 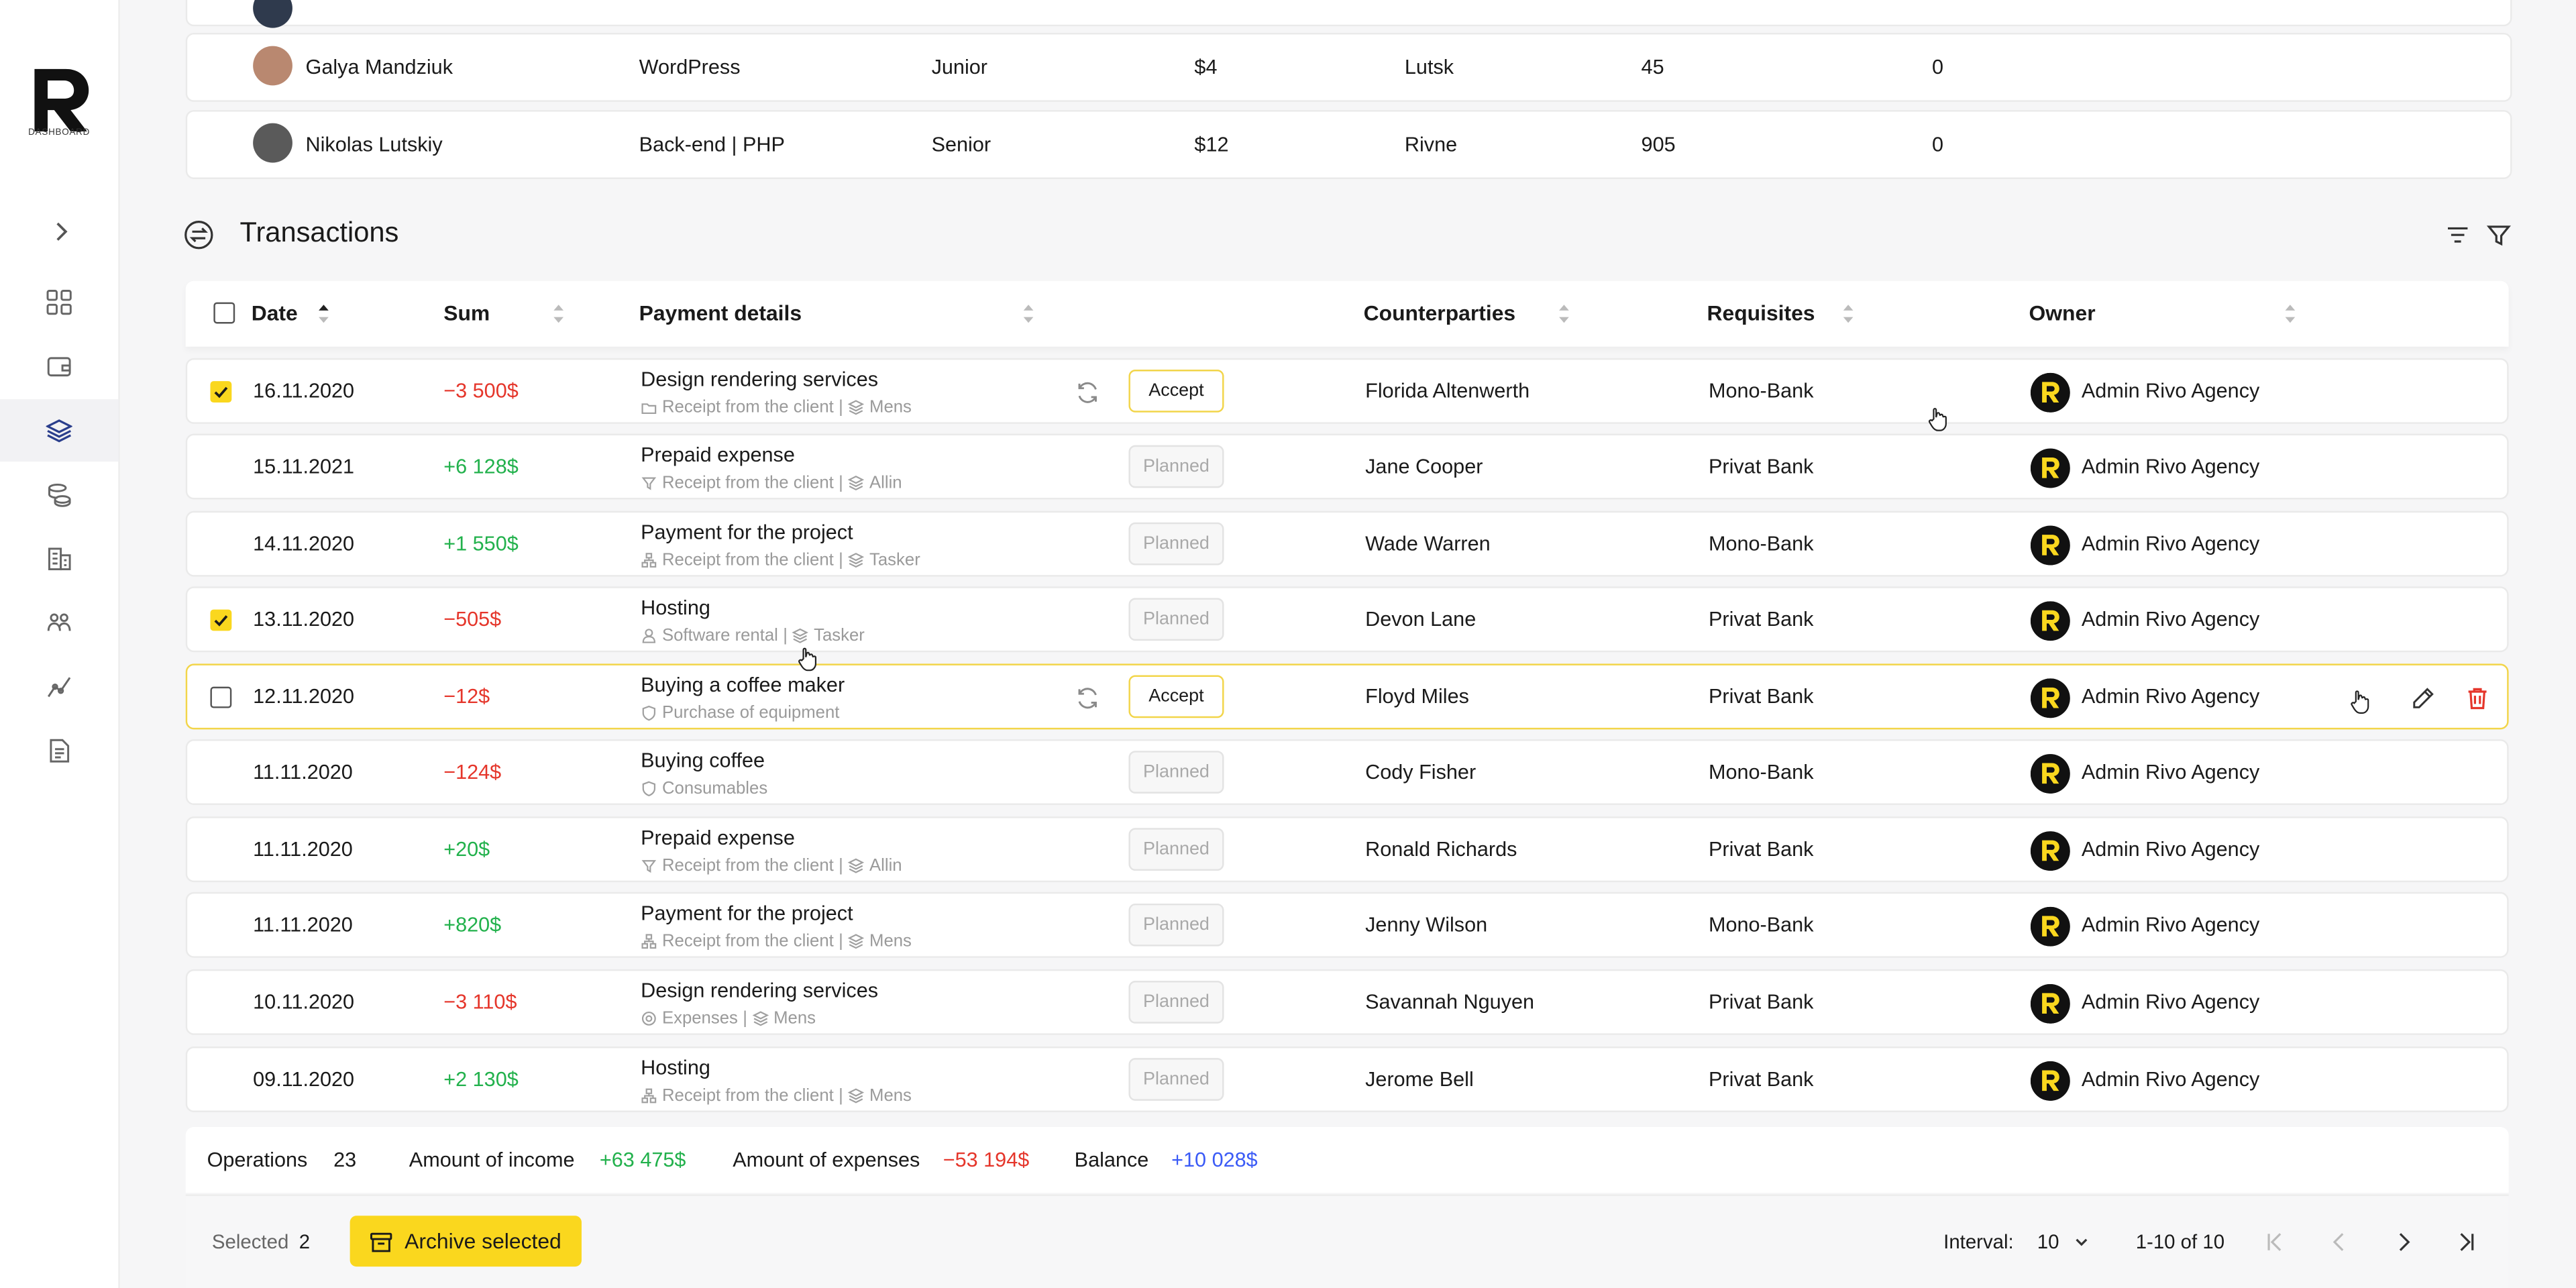 What do you see at coordinates (753, 635) in the screenshot?
I see `tx-payment-meta: Software rental | Tasker` at bounding box center [753, 635].